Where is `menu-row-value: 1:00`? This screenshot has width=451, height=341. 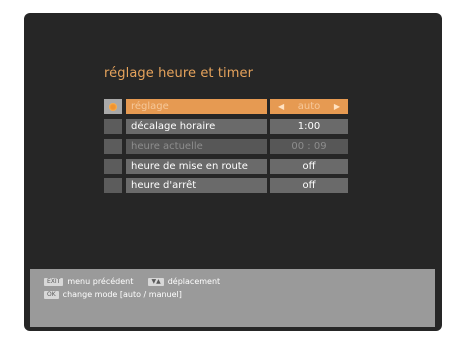
menu-row-value: 1:00 is located at coordinates (309, 126).